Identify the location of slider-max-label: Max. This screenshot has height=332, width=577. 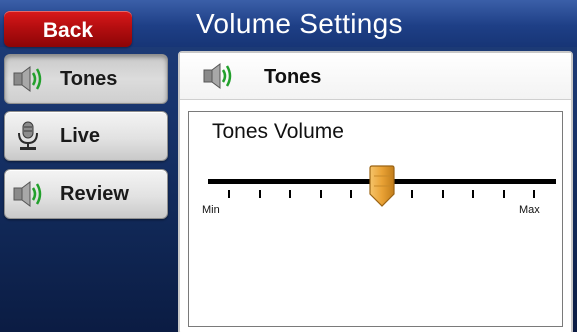
(529, 210).